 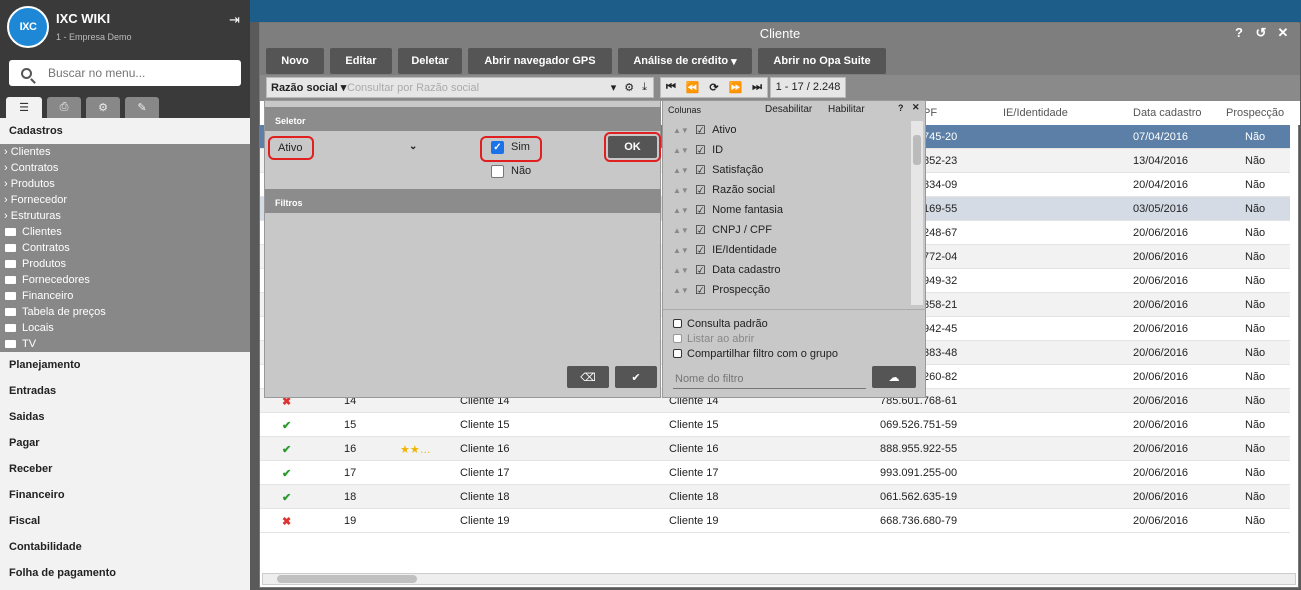 I want to click on tree-item: › Contratos, so click(x=125, y=168).